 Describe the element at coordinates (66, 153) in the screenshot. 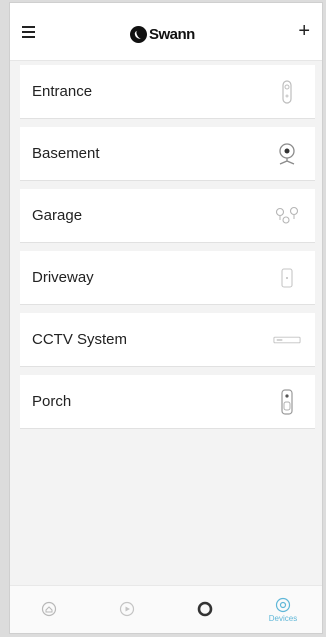

I see `device-label: Basement` at that location.